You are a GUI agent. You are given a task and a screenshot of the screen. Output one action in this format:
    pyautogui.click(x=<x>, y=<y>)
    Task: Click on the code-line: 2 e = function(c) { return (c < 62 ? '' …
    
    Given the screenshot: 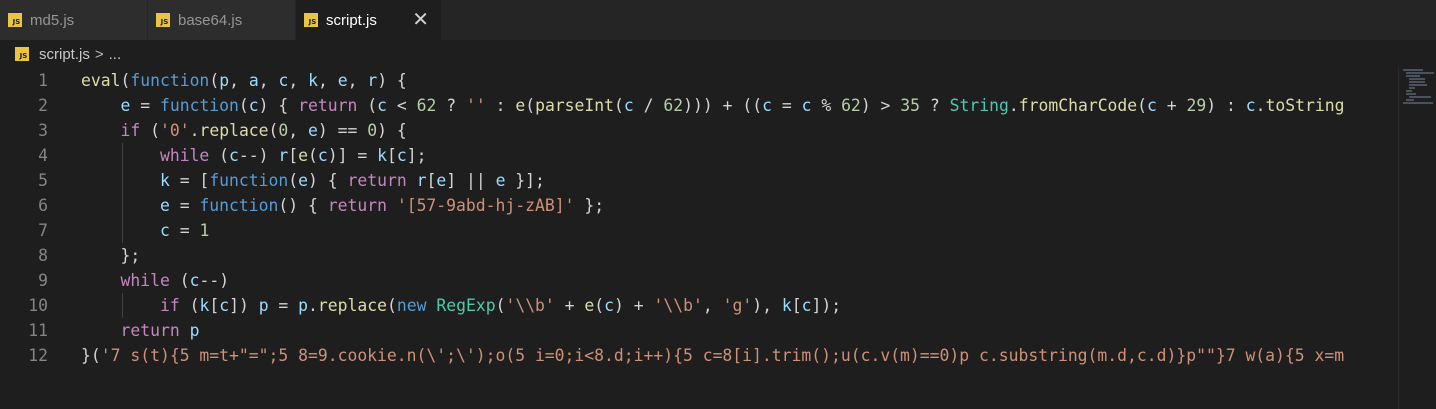 What is the action you would take?
    pyautogui.click(x=699, y=105)
    